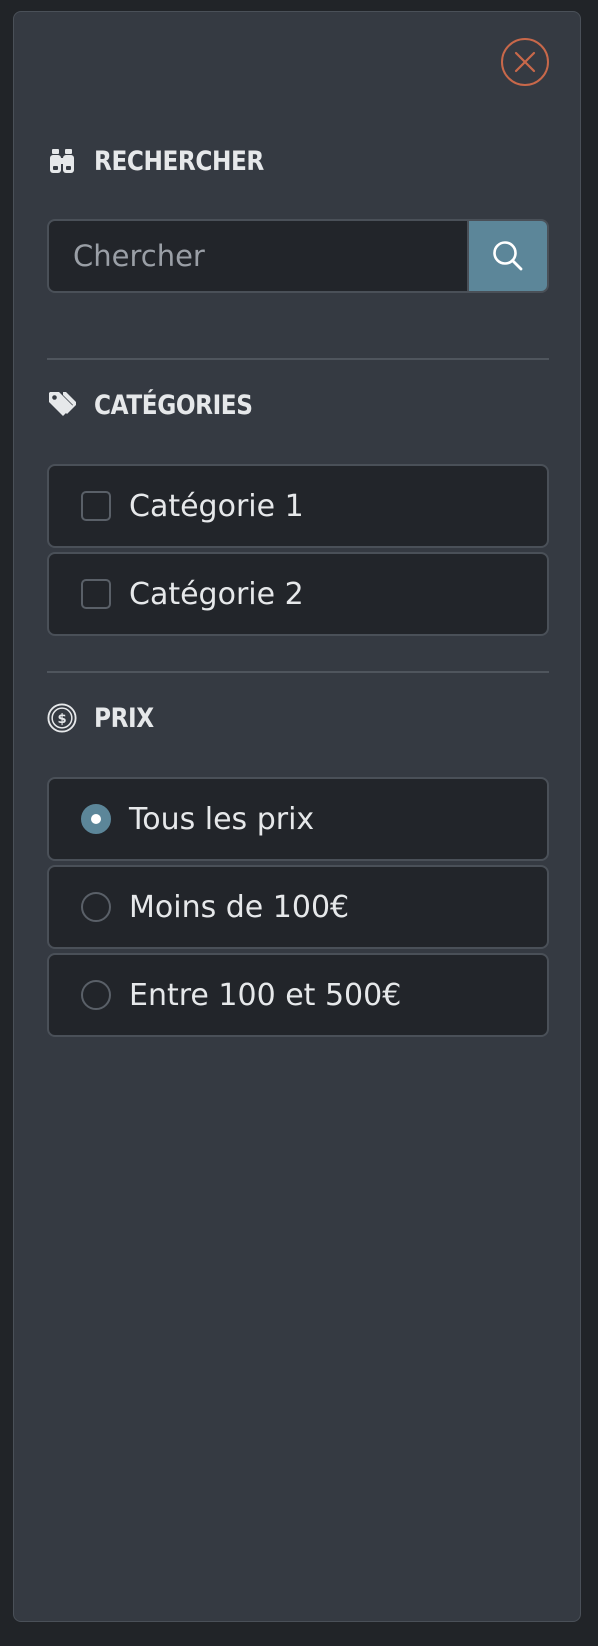  Describe the element at coordinates (62, 405) in the screenshot. I see `tag-icon` at that location.